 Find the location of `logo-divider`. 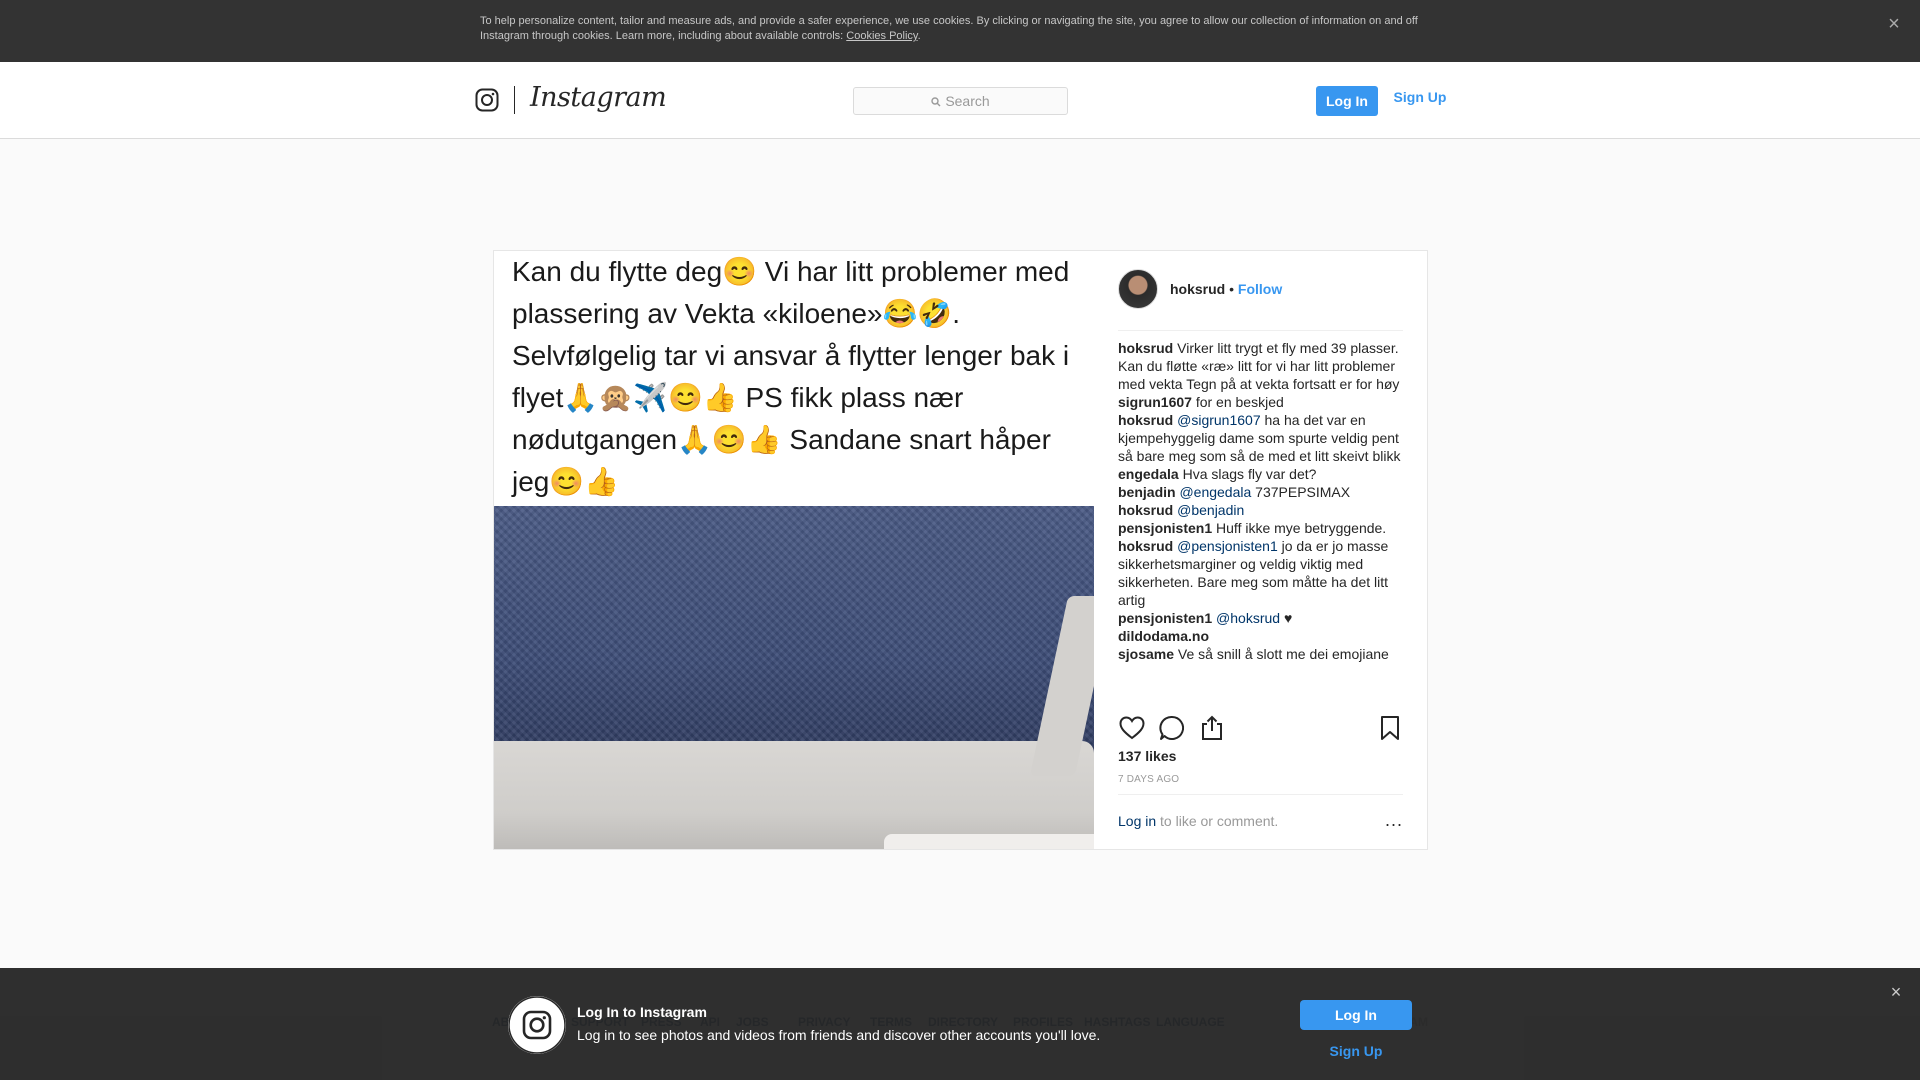

logo-divider is located at coordinates (514, 100).